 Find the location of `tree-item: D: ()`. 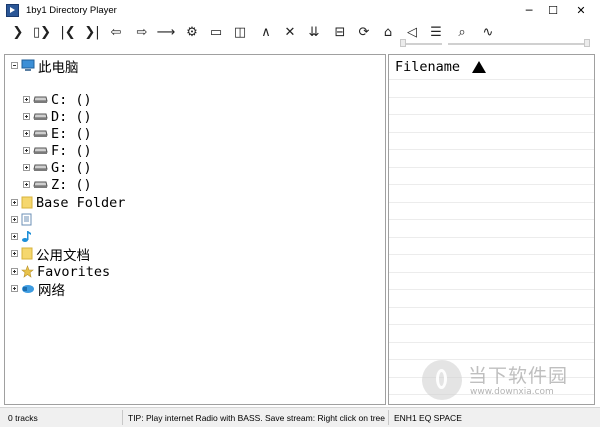

tree-item: D: () is located at coordinates (57, 116).